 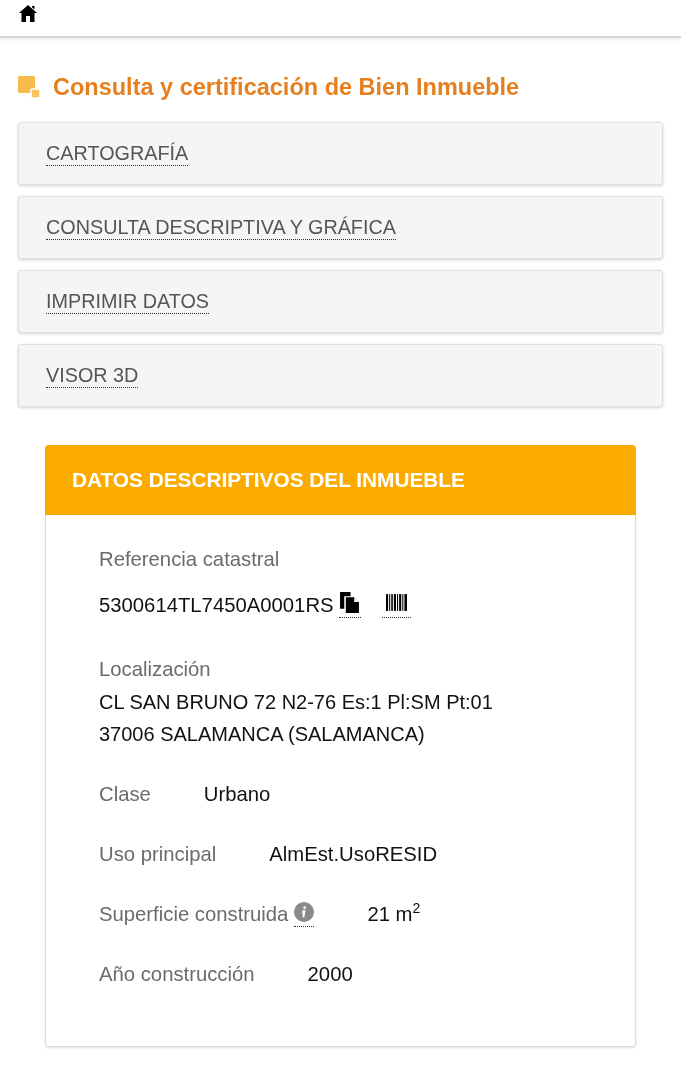 I want to click on section-icon, so click(x=29, y=87).